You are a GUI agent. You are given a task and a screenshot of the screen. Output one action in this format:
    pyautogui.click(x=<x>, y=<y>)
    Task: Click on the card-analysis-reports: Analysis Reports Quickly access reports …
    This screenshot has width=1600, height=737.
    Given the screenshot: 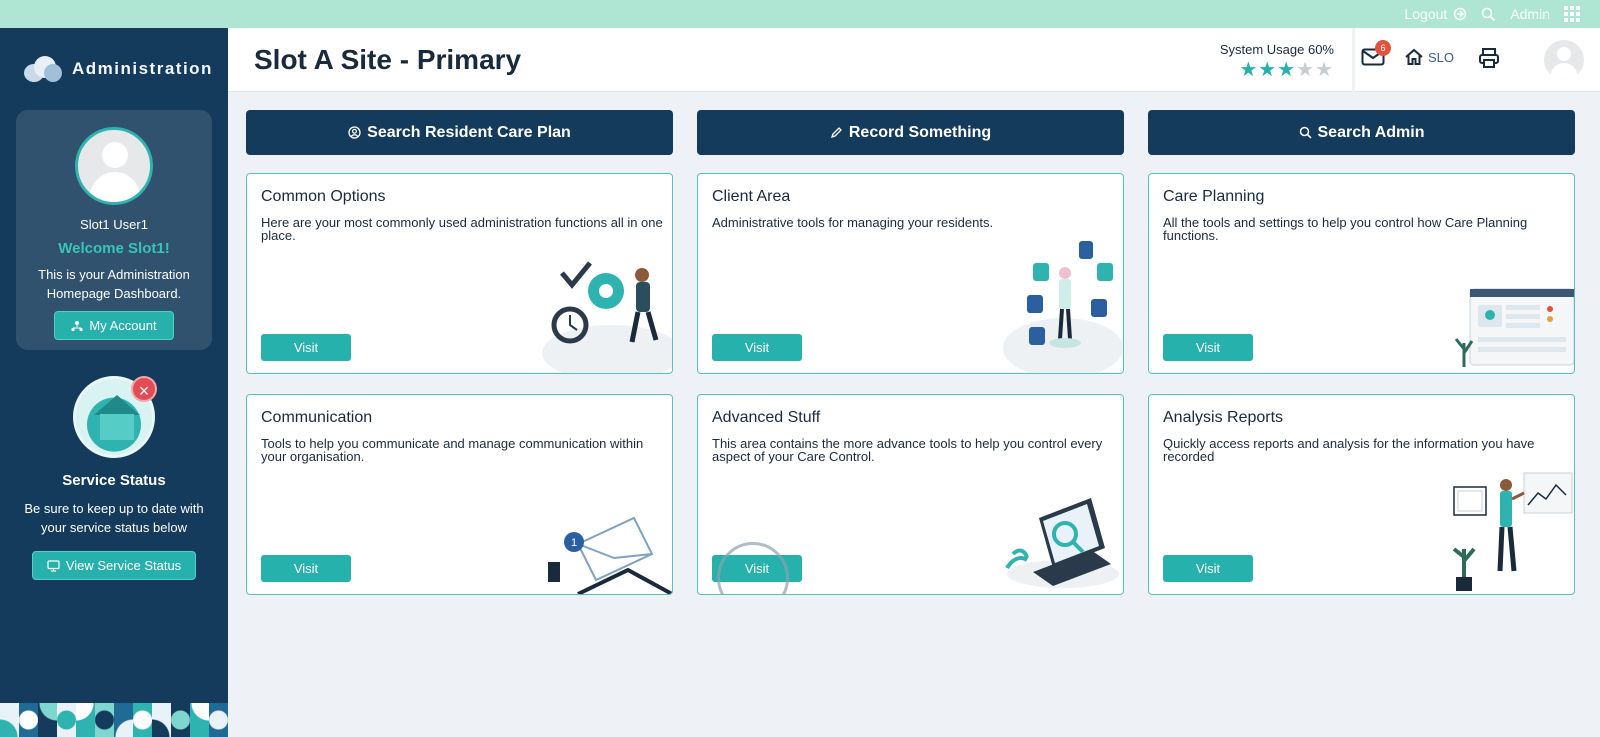 What is the action you would take?
    pyautogui.click(x=1361, y=494)
    